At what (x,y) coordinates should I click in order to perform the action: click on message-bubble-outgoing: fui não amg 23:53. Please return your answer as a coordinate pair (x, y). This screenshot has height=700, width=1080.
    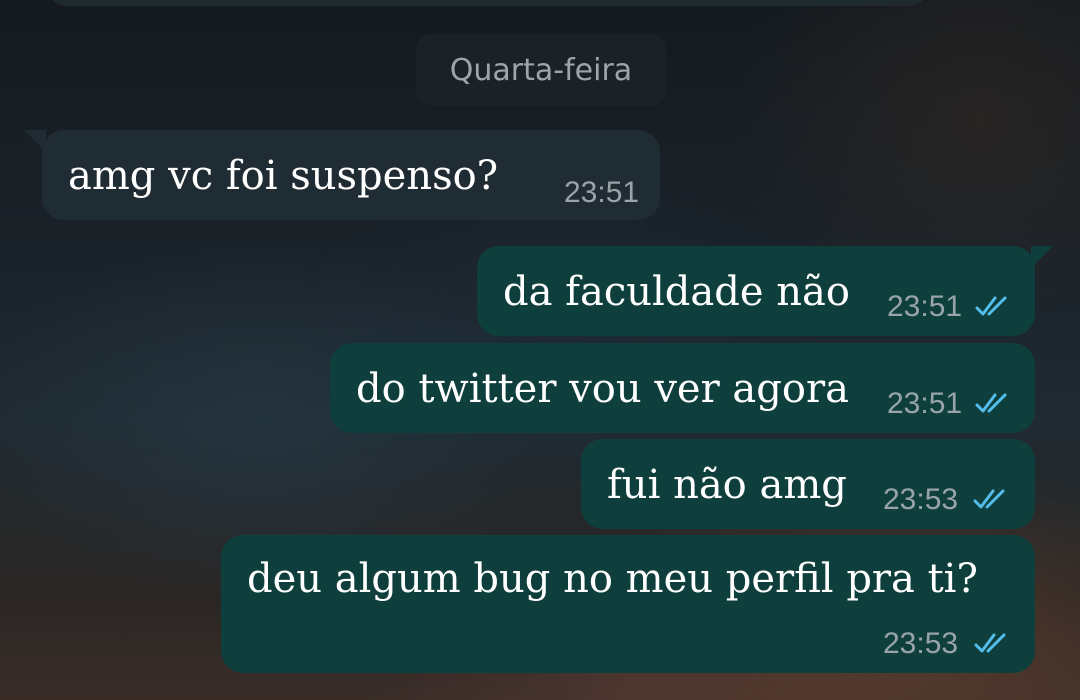
    Looking at the image, I should click on (808, 484).